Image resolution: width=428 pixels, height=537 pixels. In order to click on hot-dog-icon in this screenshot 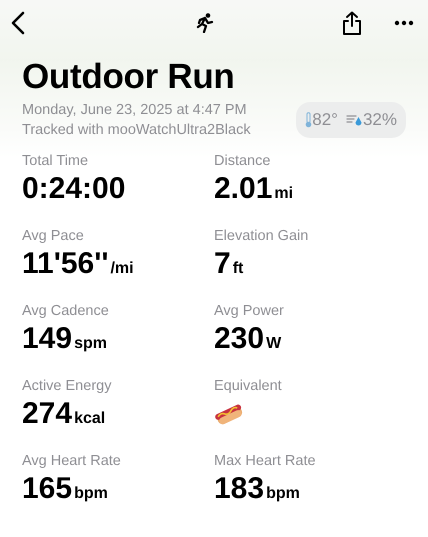, I will do `click(229, 414)`.